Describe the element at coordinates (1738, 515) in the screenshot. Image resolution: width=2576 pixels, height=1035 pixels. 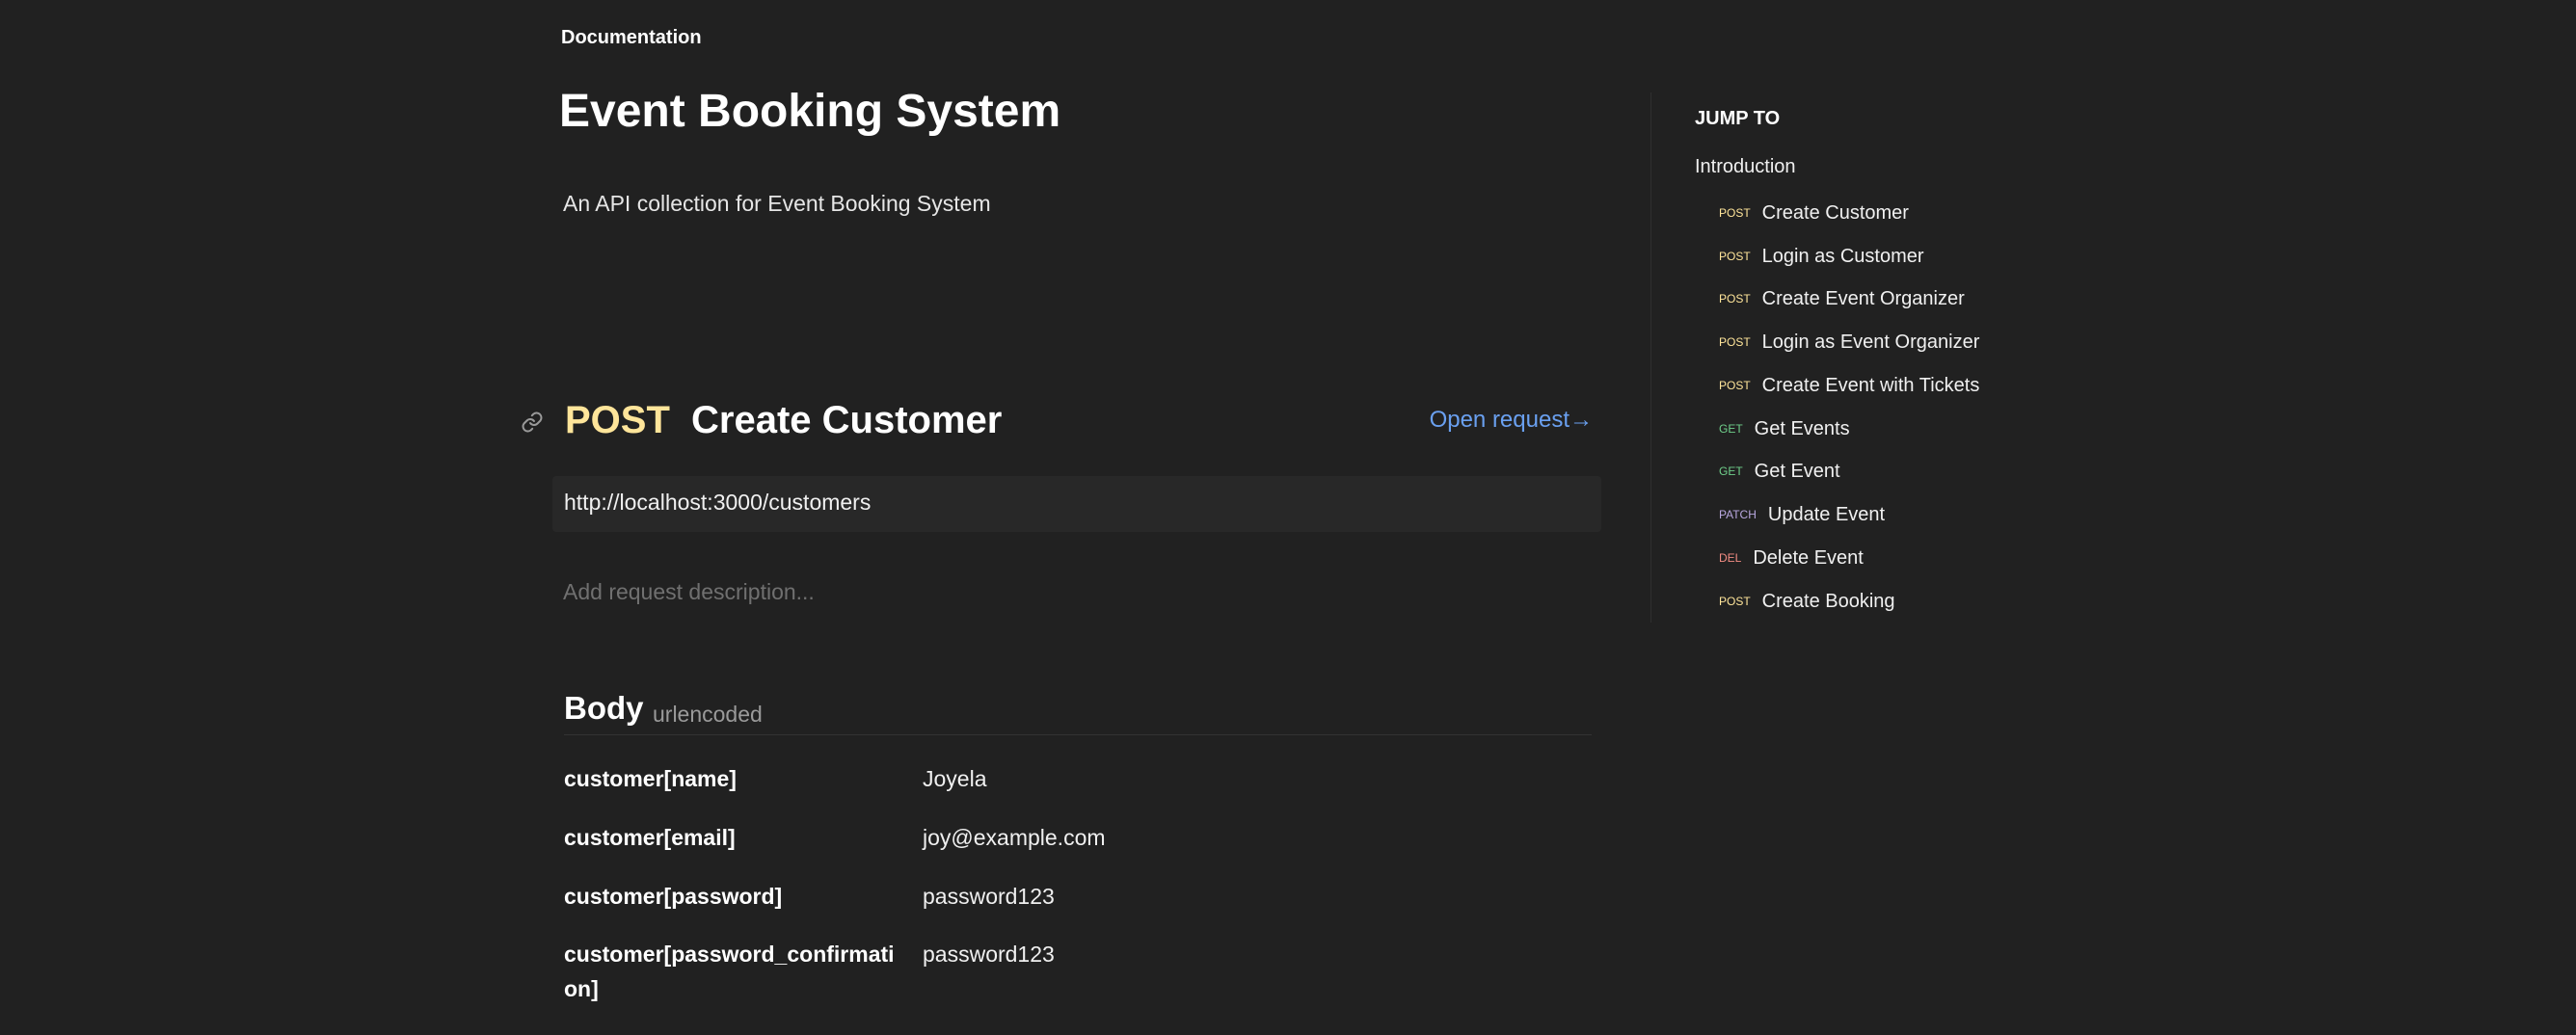
I see `method-badge: PATCH` at that location.